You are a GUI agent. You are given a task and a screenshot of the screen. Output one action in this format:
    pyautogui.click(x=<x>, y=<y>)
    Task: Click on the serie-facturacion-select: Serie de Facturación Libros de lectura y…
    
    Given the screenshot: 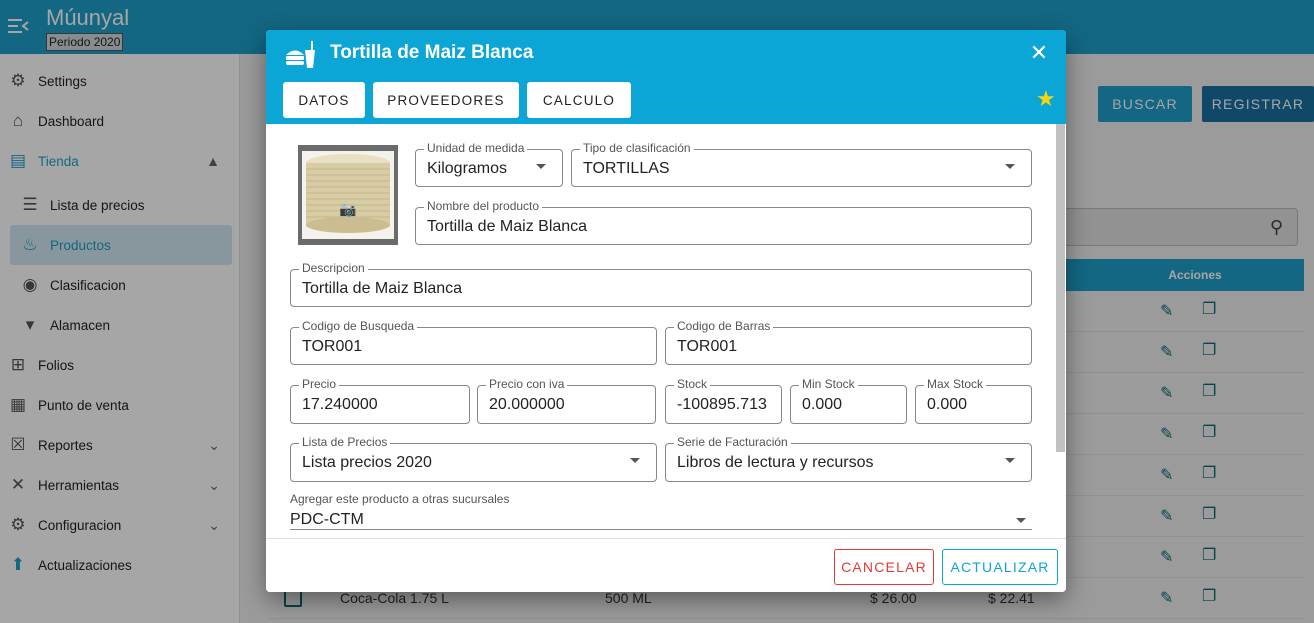 What is the action you would take?
    pyautogui.click(x=848, y=458)
    